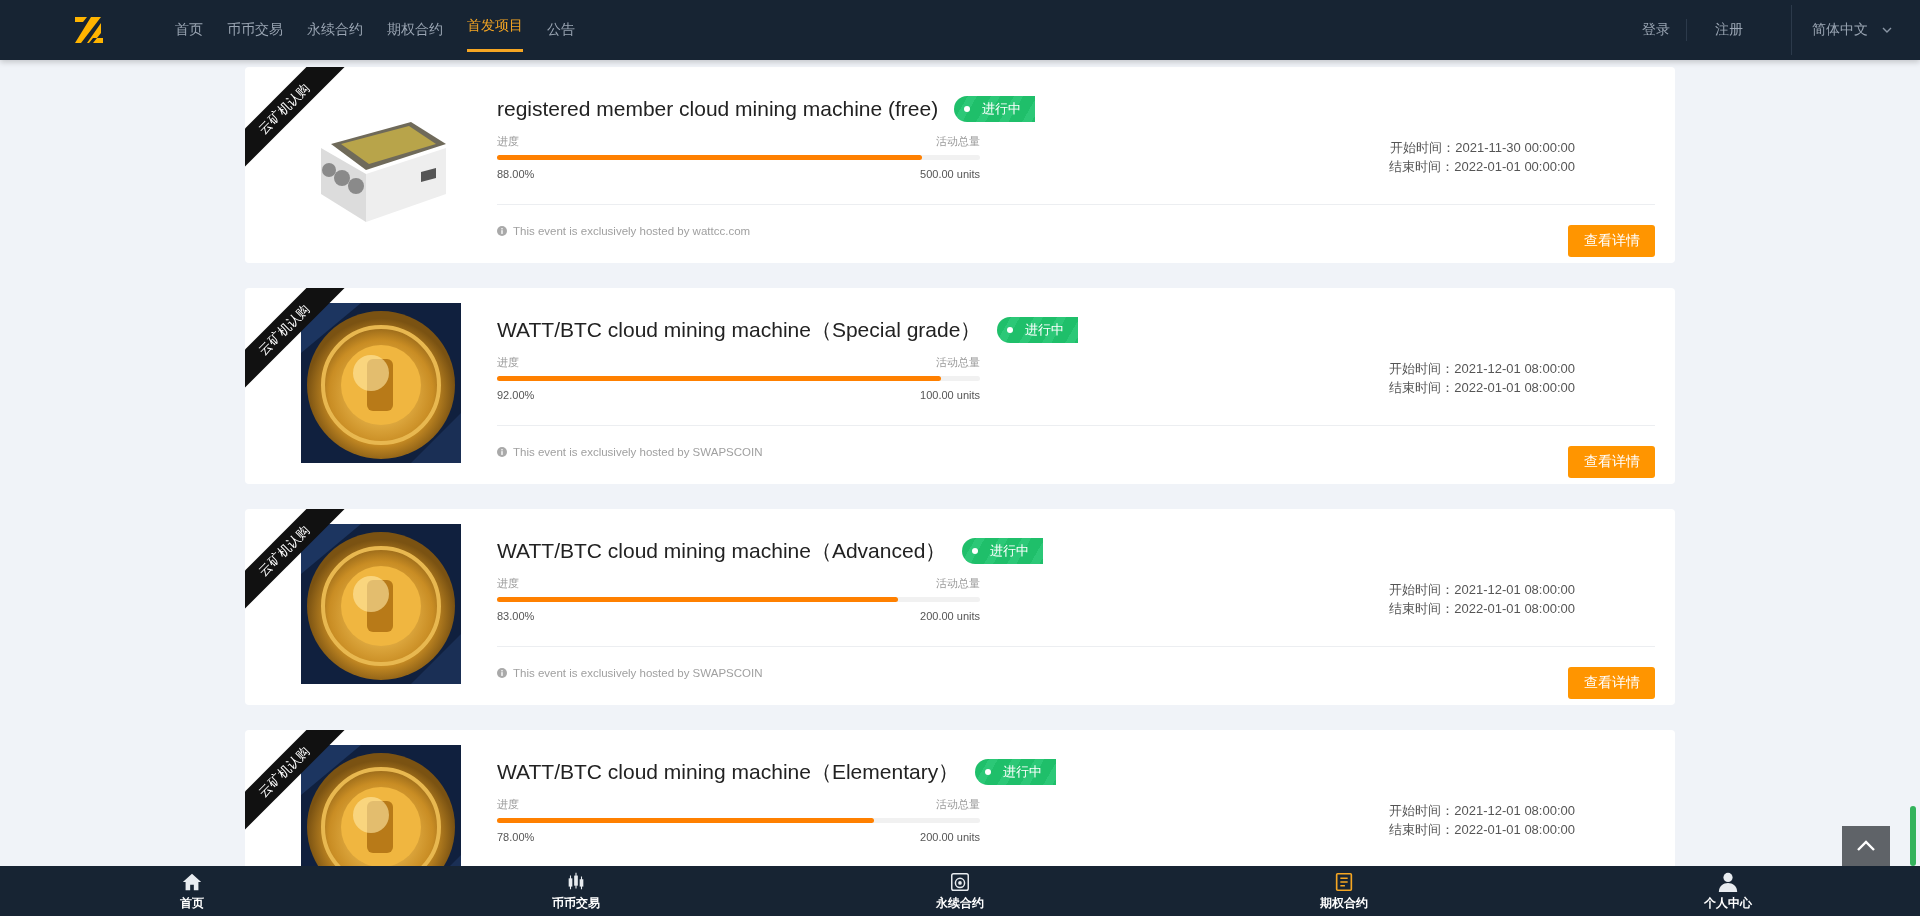 This screenshot has width=1920, height=916. I want to click on scrollbar, so click(1913, 836).